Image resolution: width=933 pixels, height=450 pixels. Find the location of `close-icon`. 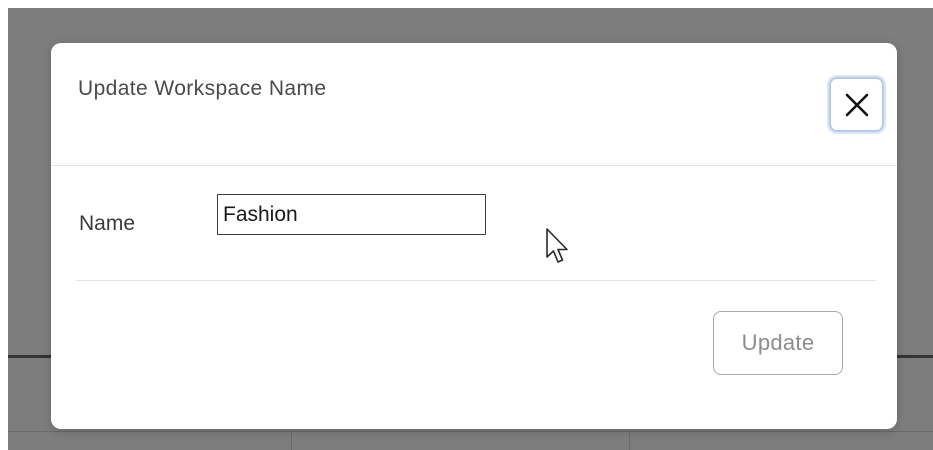

close-icon is located at coordinates (857, 105).